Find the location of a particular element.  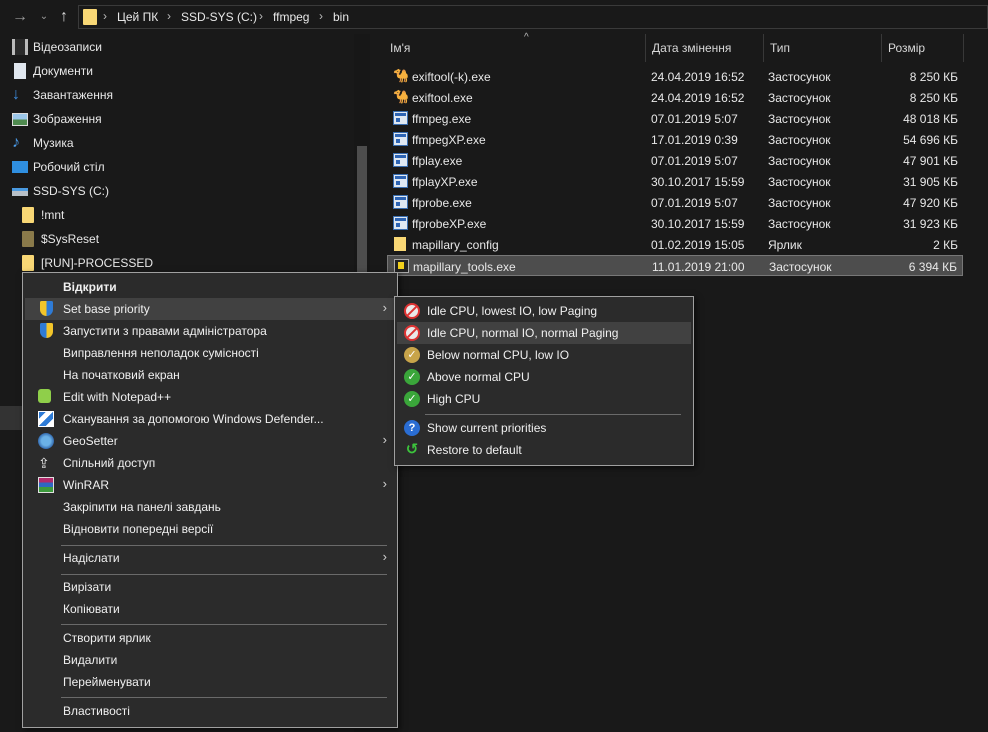

menu-item-share: ⇪ Спільний доступ is located at coordinates (210, 463).